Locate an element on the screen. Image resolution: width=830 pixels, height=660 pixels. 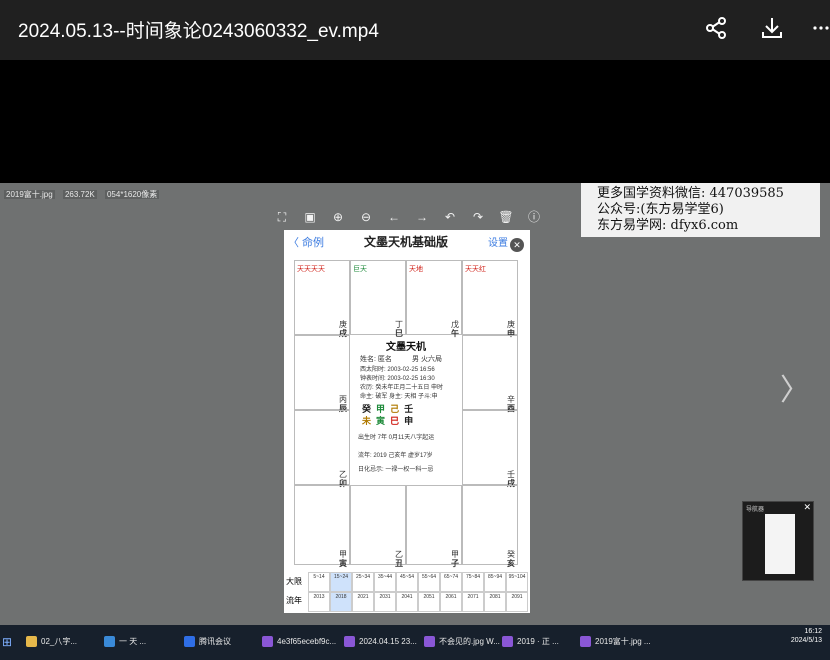
rotate-left-icon: ↶ is located at coordinates (450, 217).